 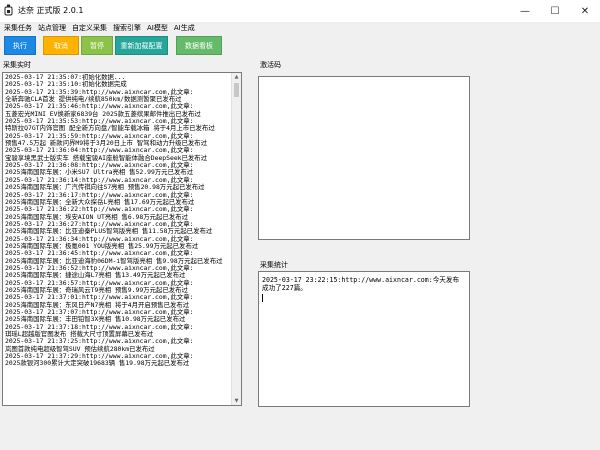 I want to click on minimize-icon: —, so click(x=525, y=11).